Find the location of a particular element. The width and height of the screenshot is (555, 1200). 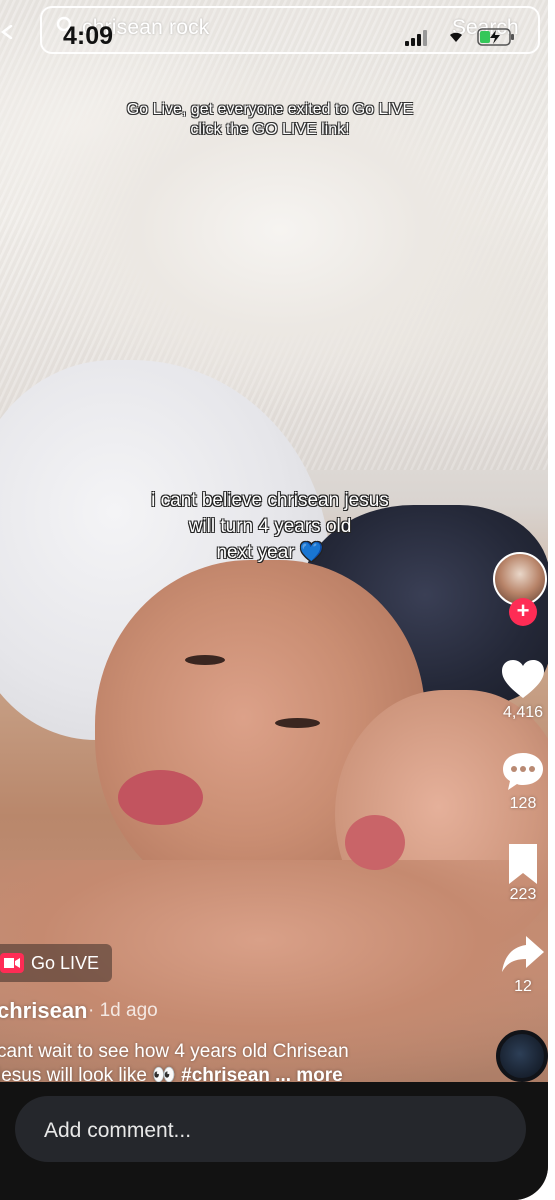

share-icon is located at coordinates (523, 954).